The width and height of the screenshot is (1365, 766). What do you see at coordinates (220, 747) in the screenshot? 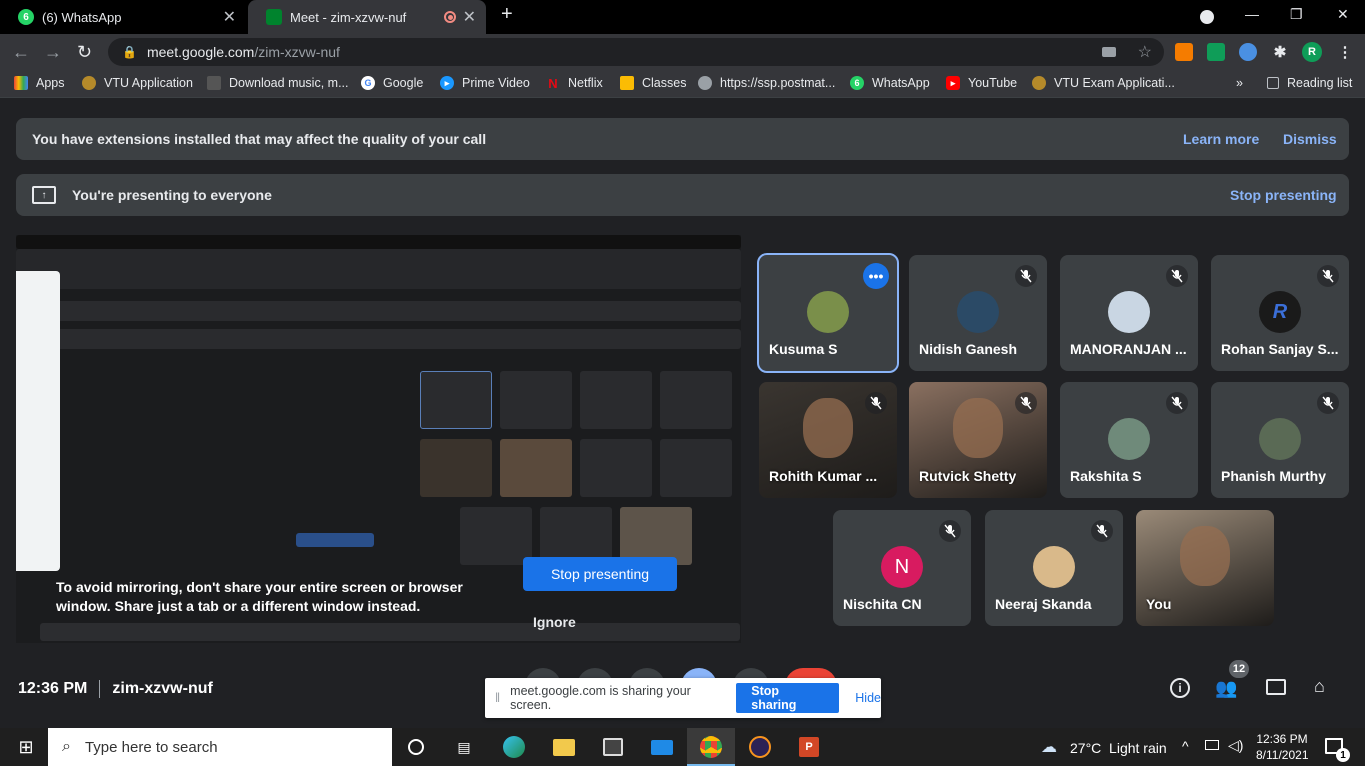
I see `taskbar-search-box: ⌕ Type here to search` at bounding box center [220, 747].